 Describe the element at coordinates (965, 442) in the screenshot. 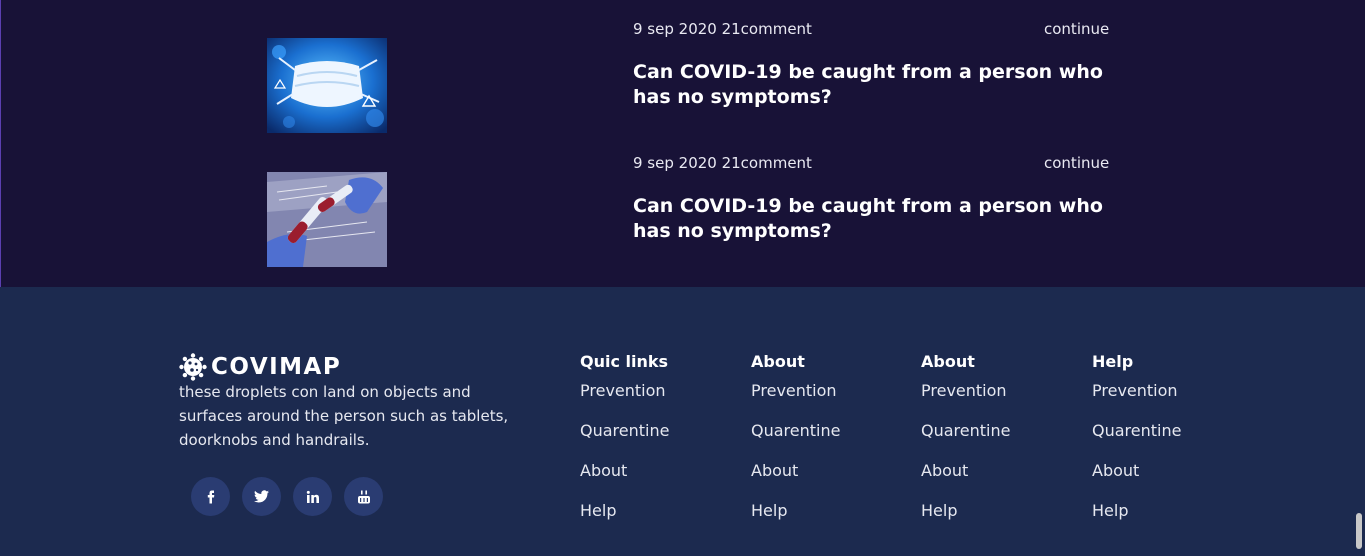

I see `footer-column-about-2: About Prevention Quarentine About Help` at that location.